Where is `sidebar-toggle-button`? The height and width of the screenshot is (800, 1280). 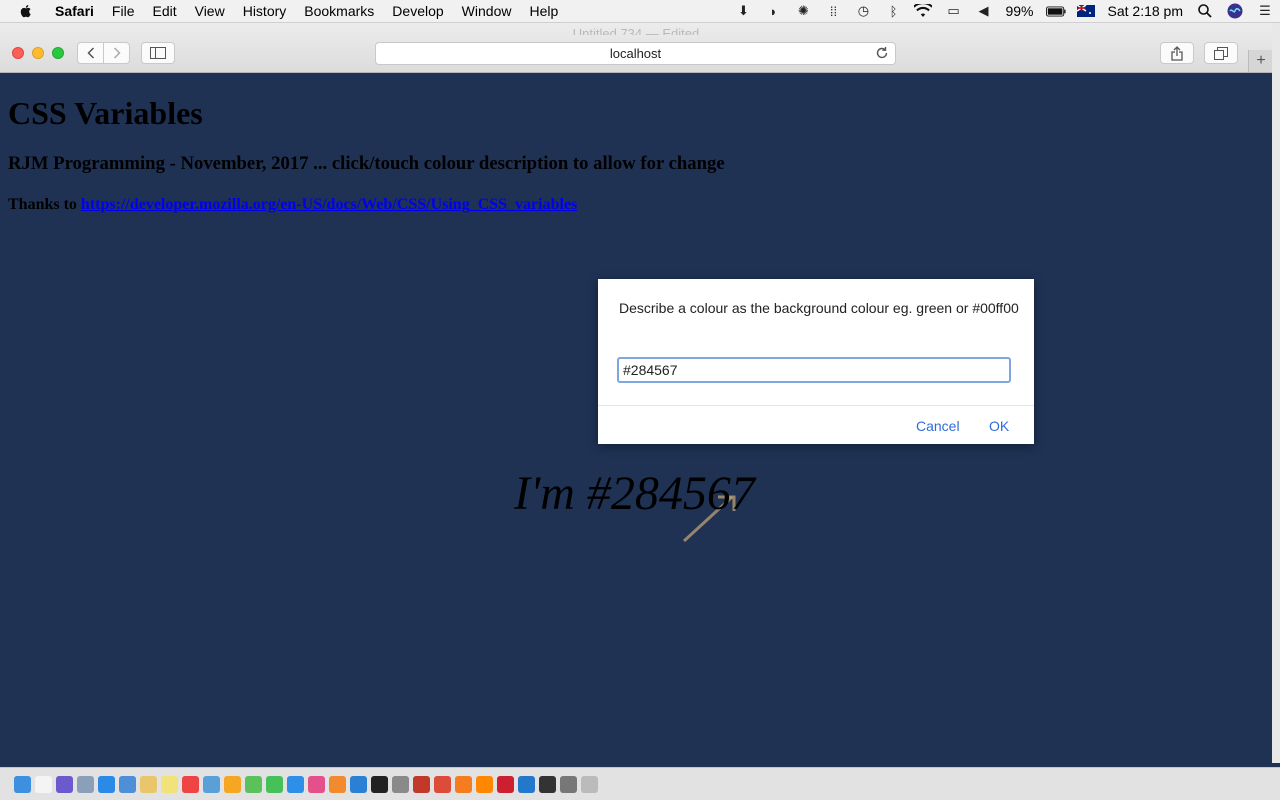
sidebar-toggle-button is located at coordinates (158, 53).